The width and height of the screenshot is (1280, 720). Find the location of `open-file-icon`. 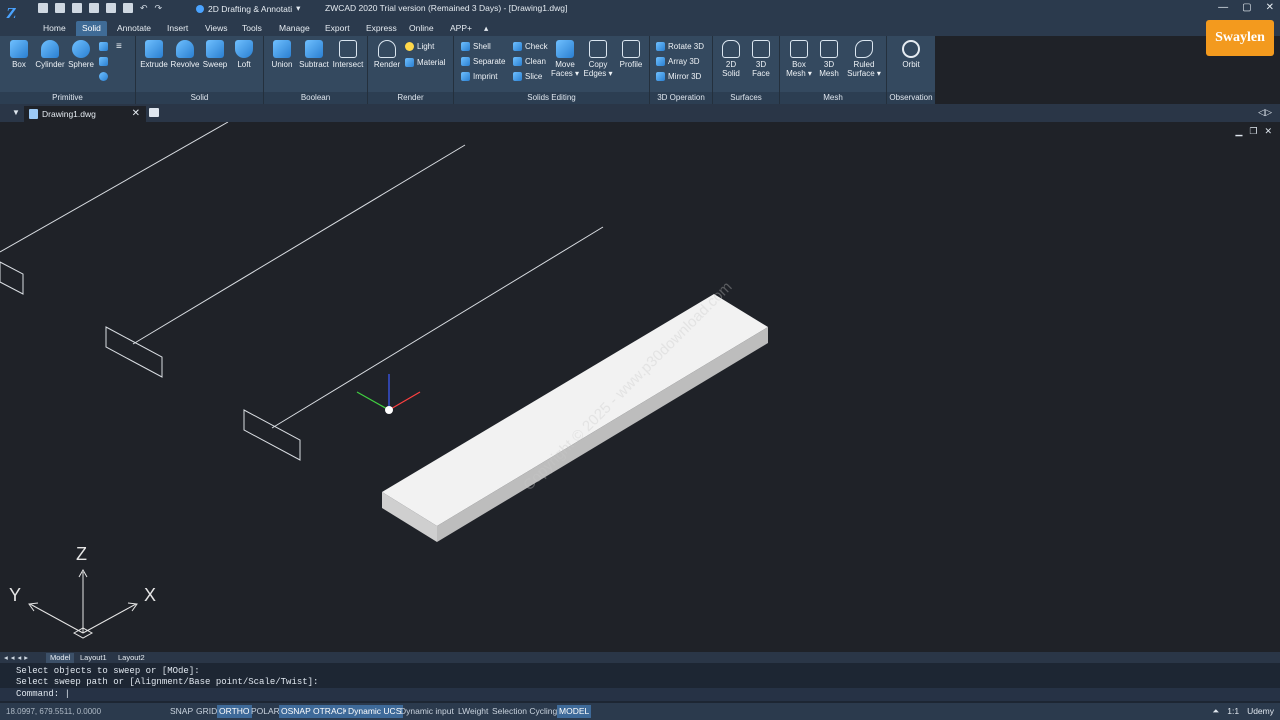

open-file-icon is located at coordinates (60, 8).